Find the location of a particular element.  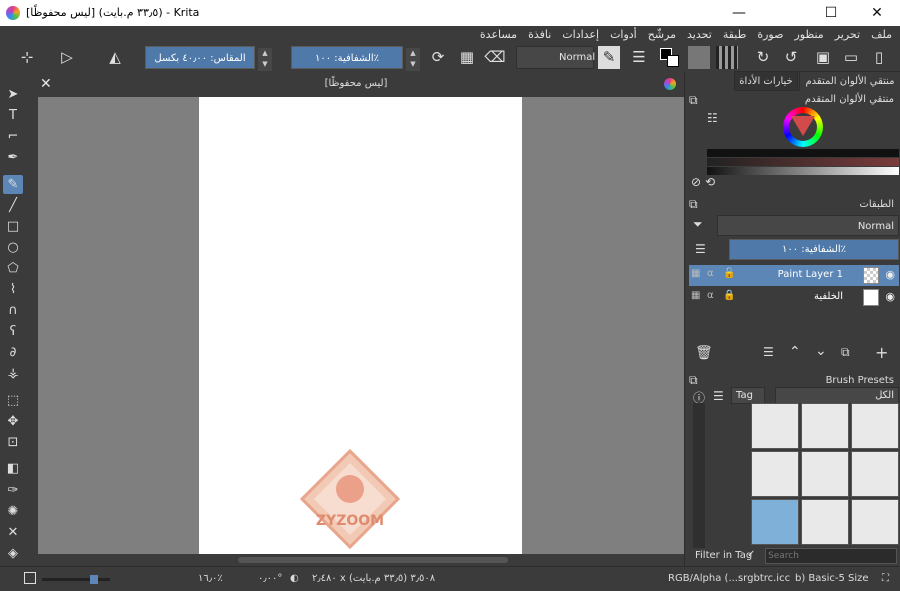

freehand-brush-tool-icon: ✎ is located at coordinates (13, 184).